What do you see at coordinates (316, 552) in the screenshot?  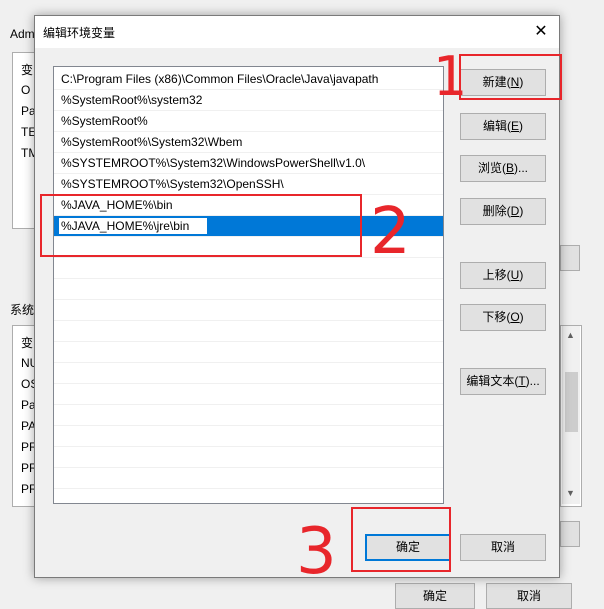 I see `annotation-step-3: 3` at bounding box center [316, 552].